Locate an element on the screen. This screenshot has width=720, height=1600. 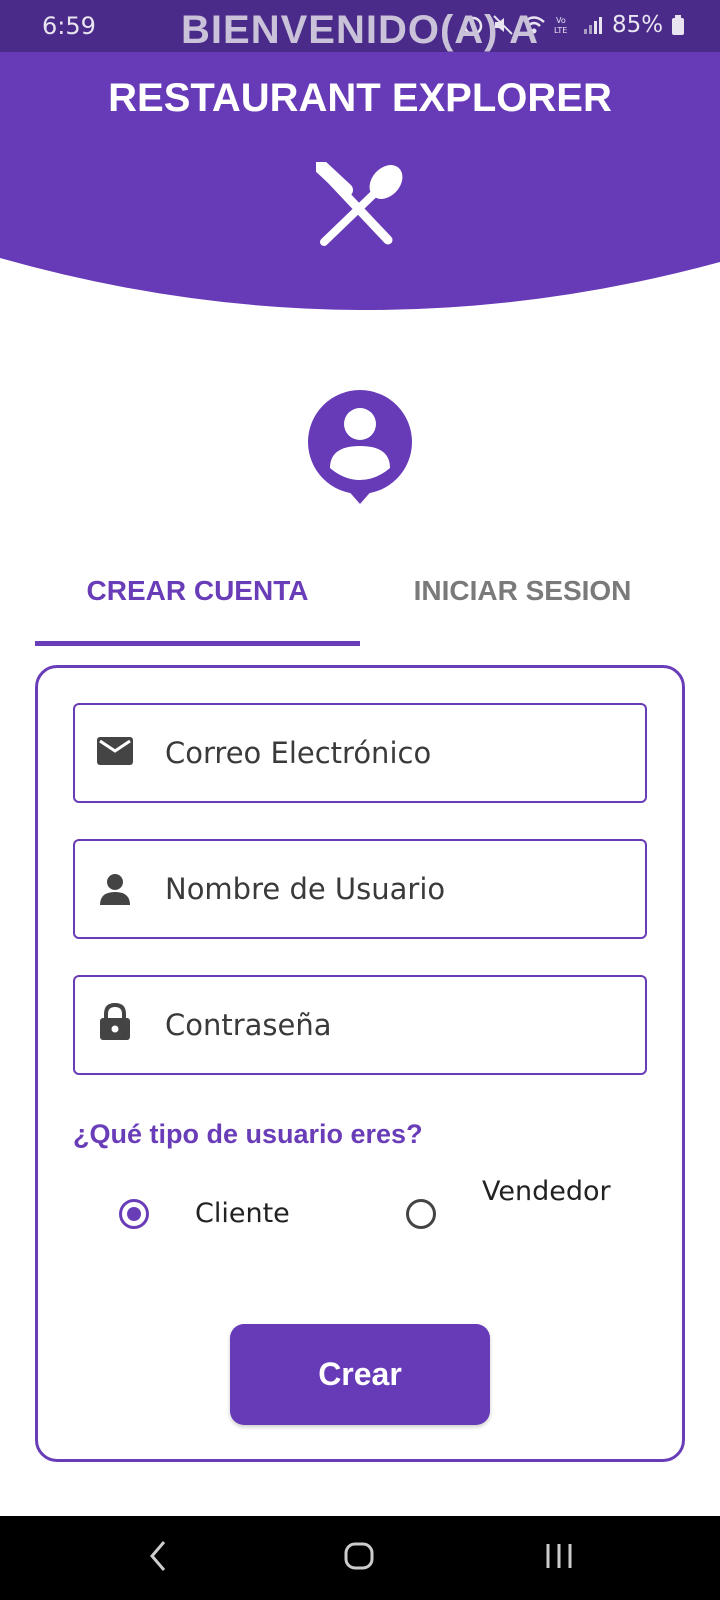
tab-create-account: CREAR CUENTA is located at coordinates (197, 605).